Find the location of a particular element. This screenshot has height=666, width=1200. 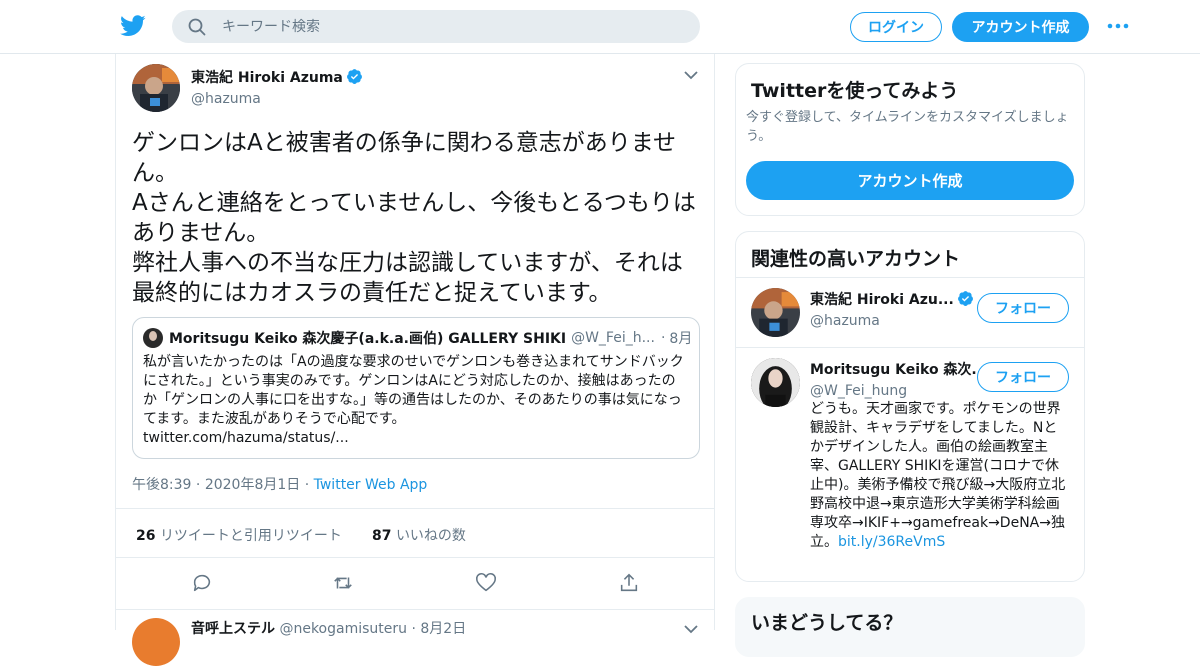

quoted-tweet-date: 8月1日 is located at coordinates (680, 339).